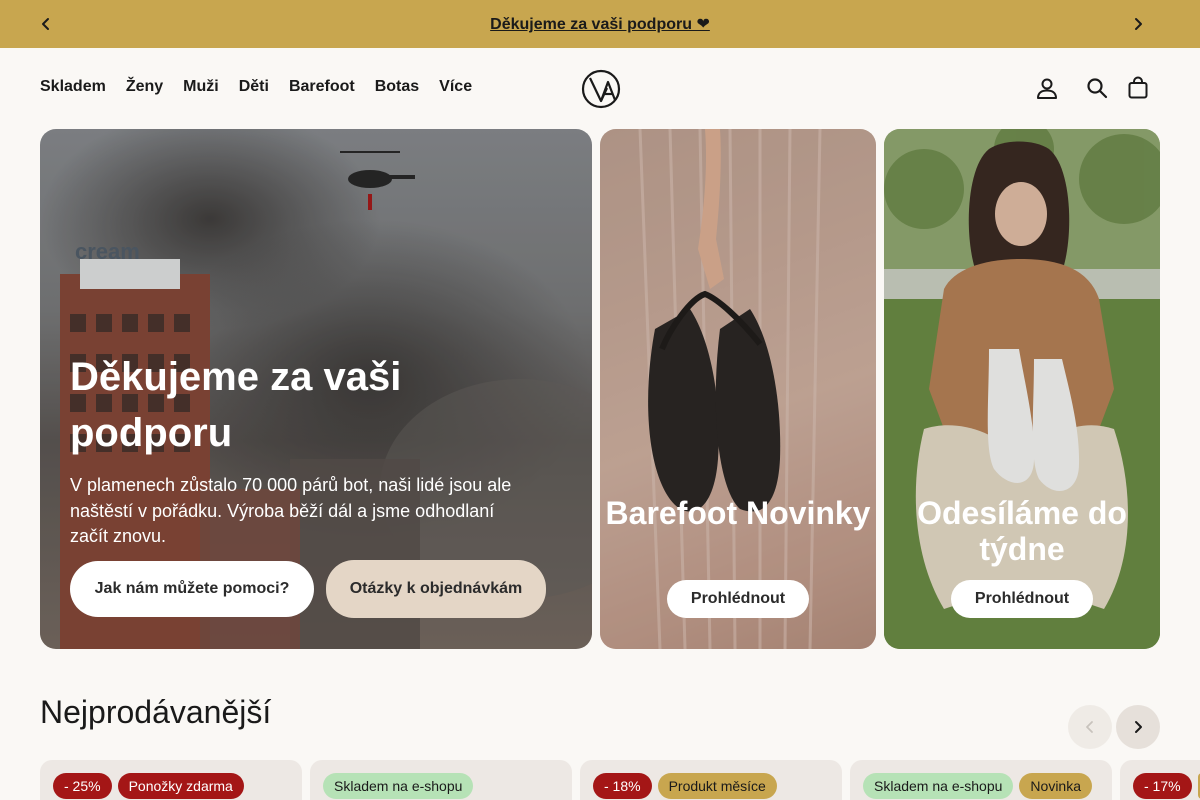  What do you see at coordinates (738, 599) in the screenshot?
I see `browse-button-barefoot: Prohlédnout` at bounding box center [738, 599].